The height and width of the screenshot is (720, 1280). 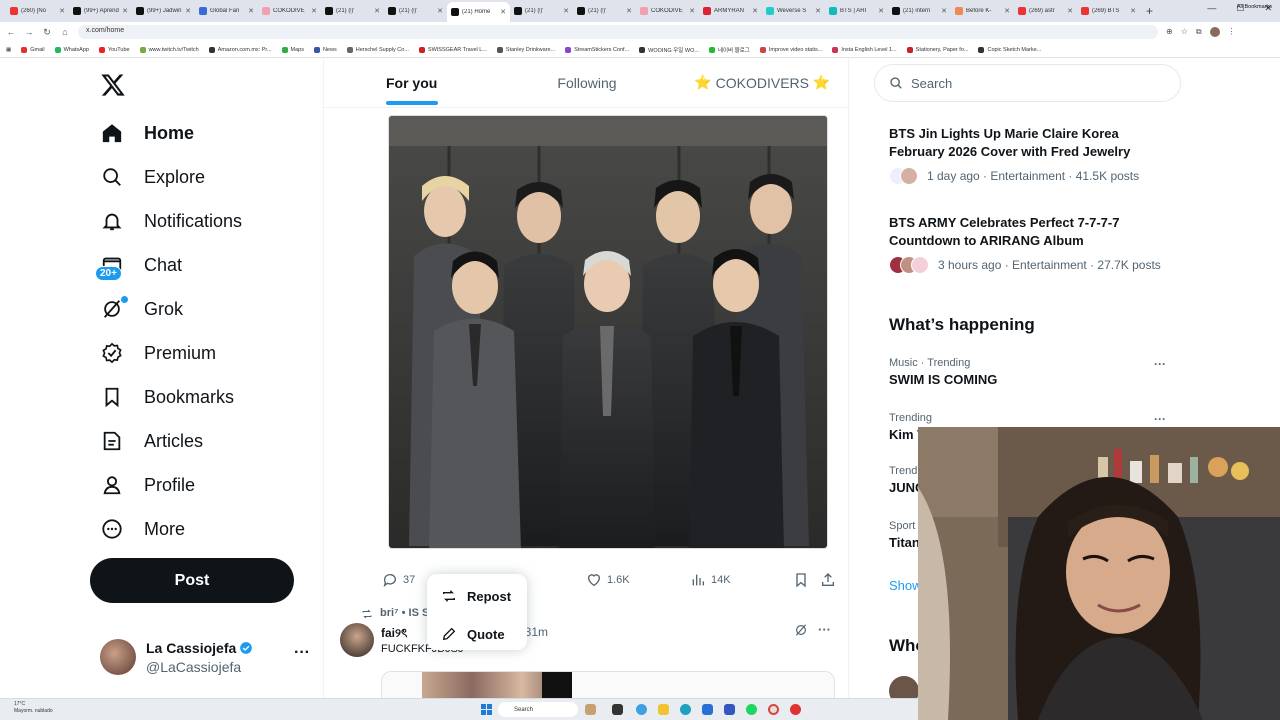 I want to click on trend-more-icon: ···, so click(x=1160, y=419).